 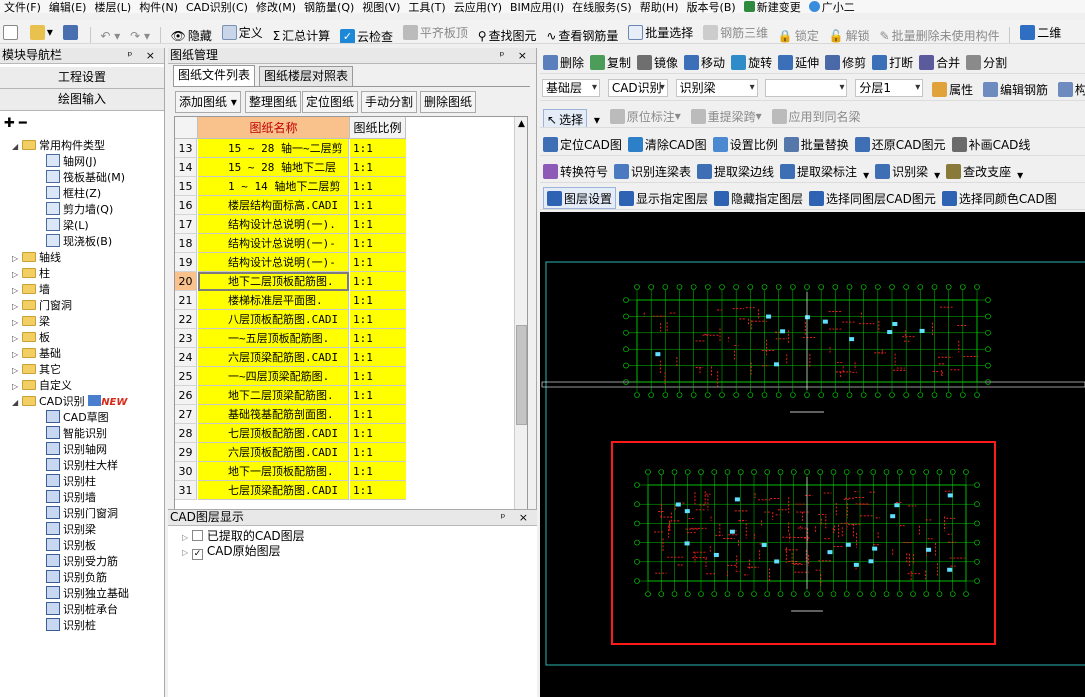 What do you see at coordinates (9, 123) in the screenshot?
I see `expand-all-icon: ✚` at bounding box center [9, 123].